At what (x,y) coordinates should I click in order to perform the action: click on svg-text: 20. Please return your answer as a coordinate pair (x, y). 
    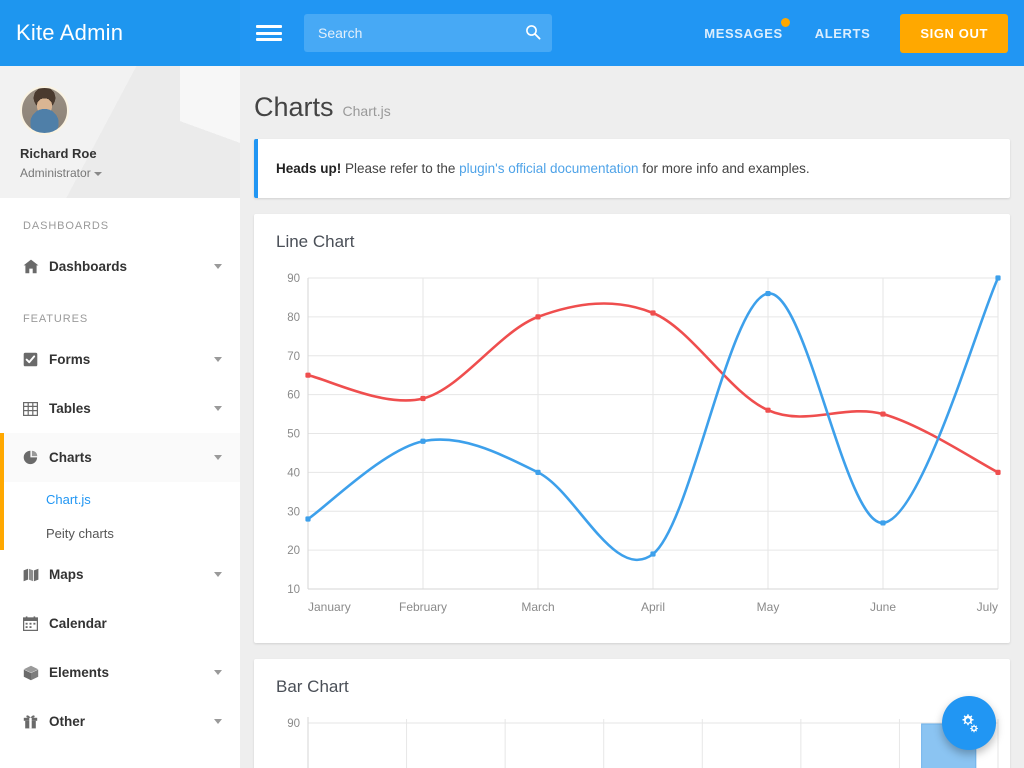
    Looking at the image, I should click on (293, 551).